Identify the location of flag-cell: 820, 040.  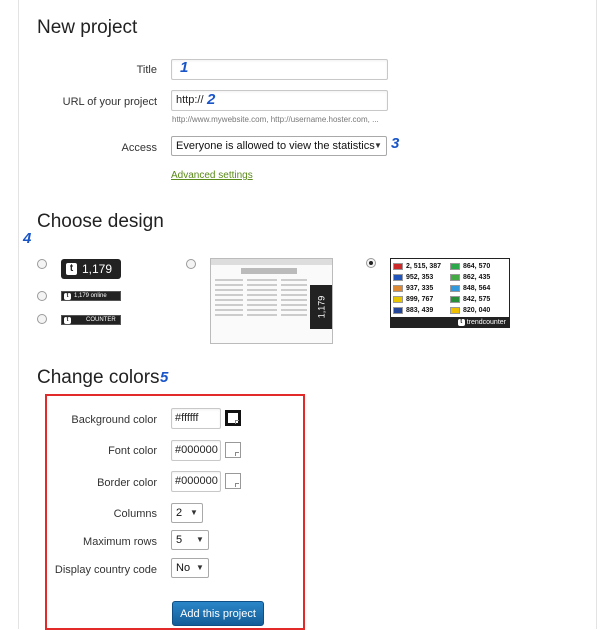
(478, 310).